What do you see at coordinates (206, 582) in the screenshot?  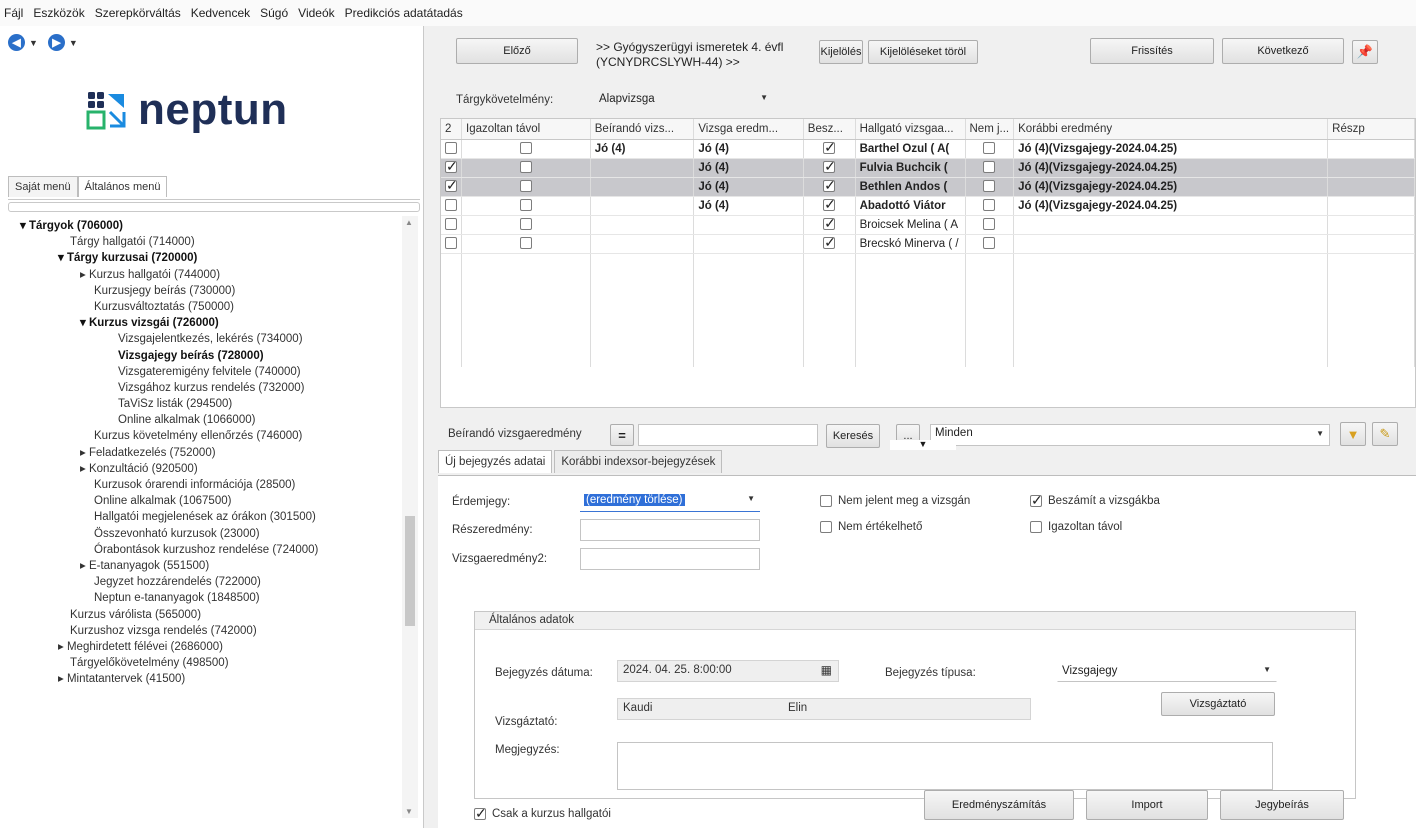 I see `tree-item: Jegyzet hozzárendelés (722000)` at bounding box center [206, 582].